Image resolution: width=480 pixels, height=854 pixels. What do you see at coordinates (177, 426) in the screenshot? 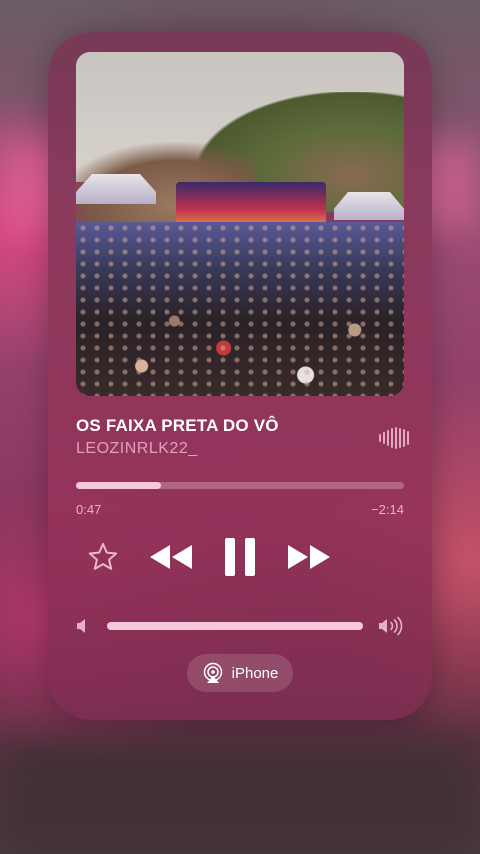
I see `track-title: OS FAIXA PRETA DO VÔ` at bounding box center [177, 426].